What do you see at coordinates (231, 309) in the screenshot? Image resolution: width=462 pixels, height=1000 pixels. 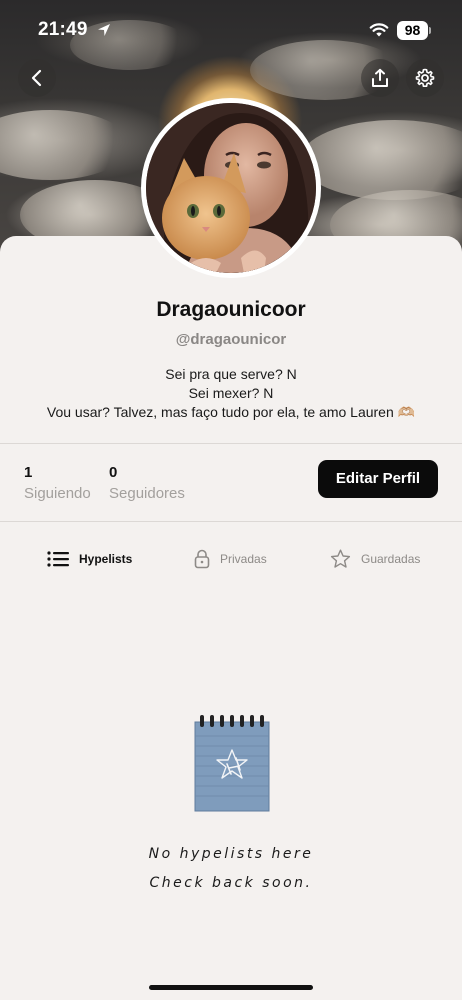 I see `profile-name: Dragaounicoor` at bounding box center [231, 309].